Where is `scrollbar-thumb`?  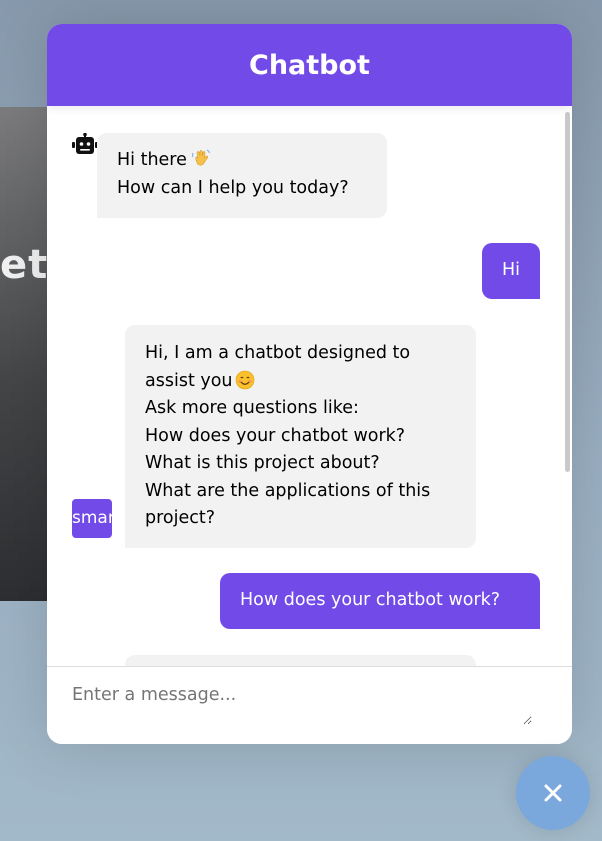 scrollbar-thumb is located at coordinates (567, 292).